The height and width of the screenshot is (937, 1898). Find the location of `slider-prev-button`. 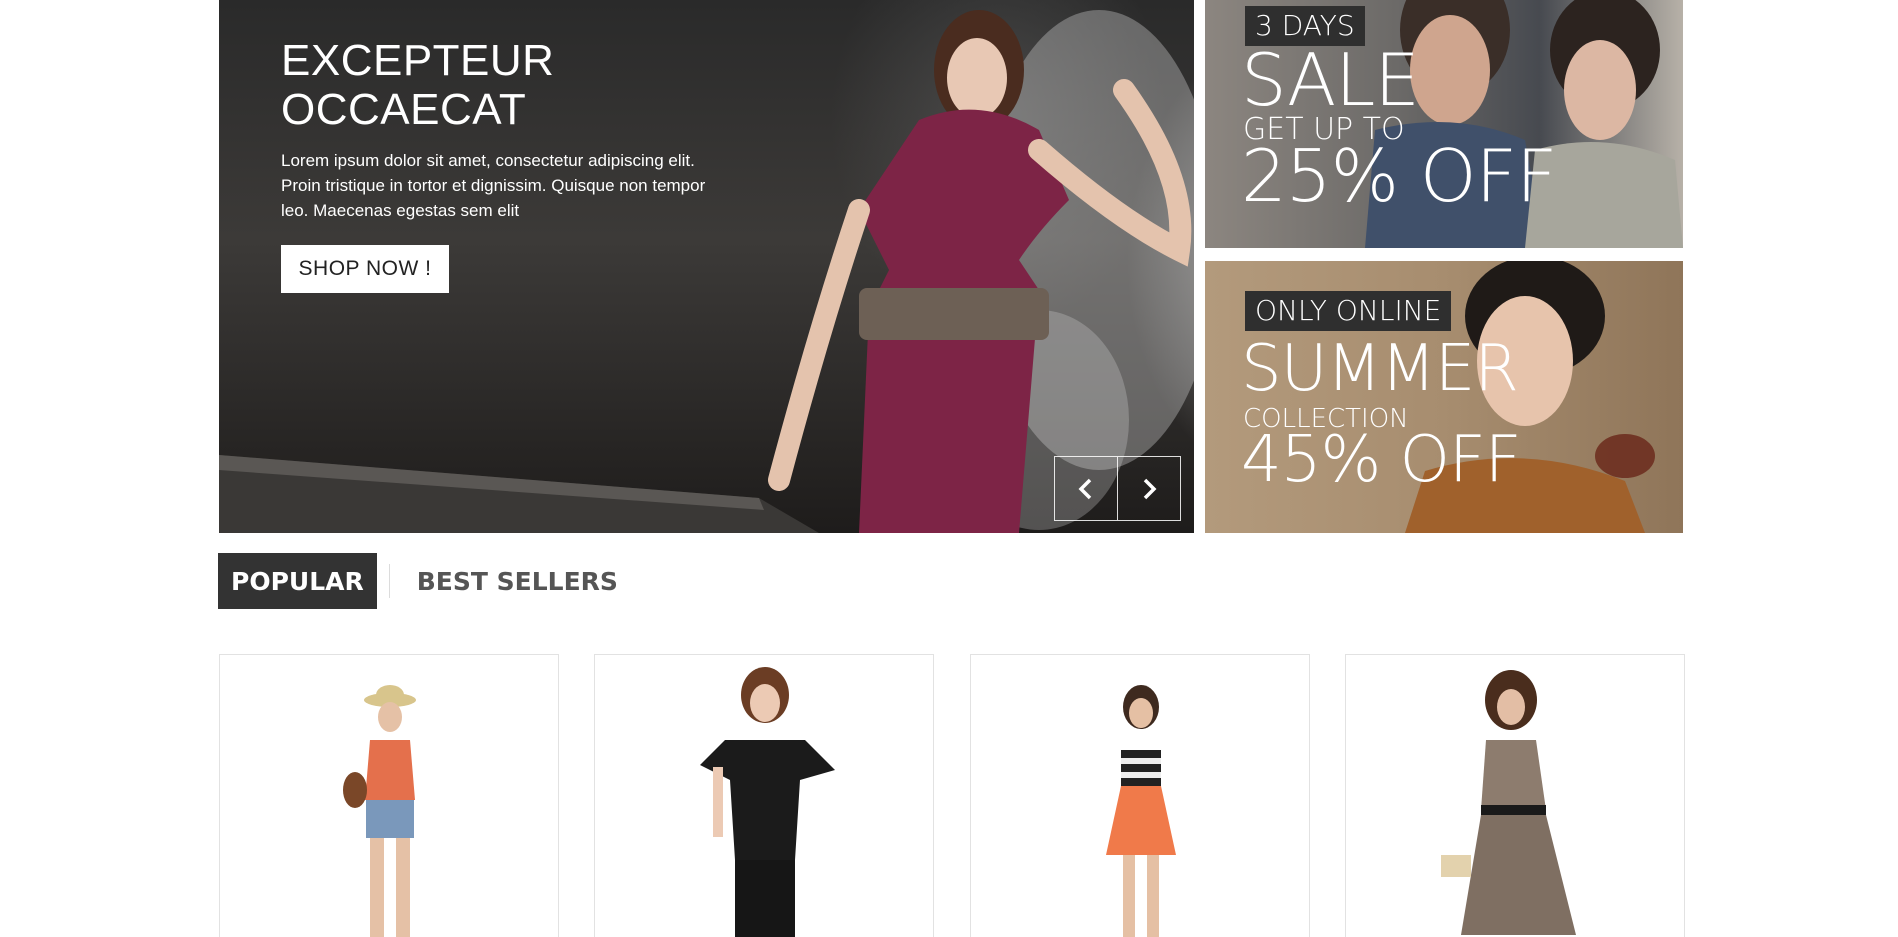

slider-prev-button is located at coordinates (1086, 488).